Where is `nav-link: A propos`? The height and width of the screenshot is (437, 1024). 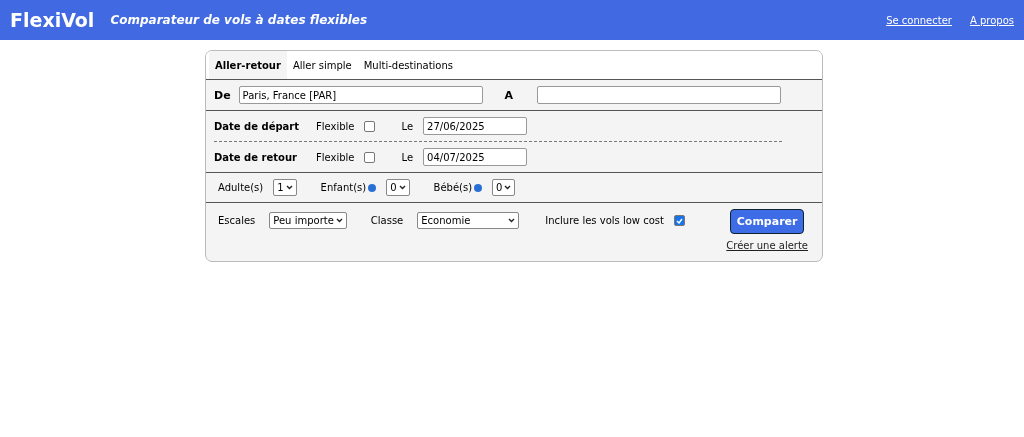
nav-link: A propos is located at coordinates (991, 20).